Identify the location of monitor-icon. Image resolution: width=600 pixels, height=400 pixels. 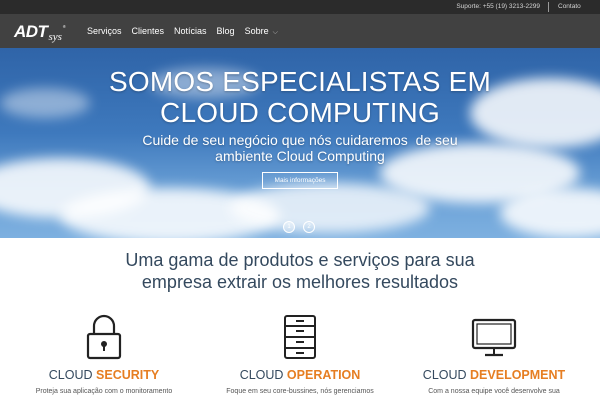
(494, 337).